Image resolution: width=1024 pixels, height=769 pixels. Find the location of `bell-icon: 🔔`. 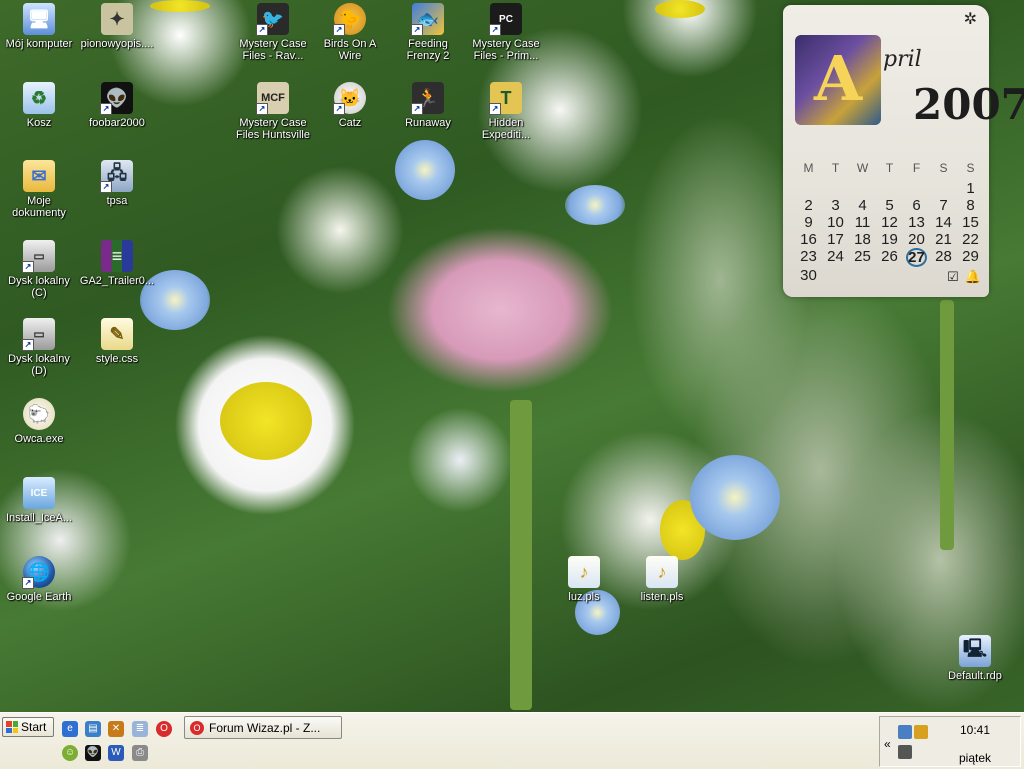

bell-icon: 🔔 is located at coordinates (973, 277).